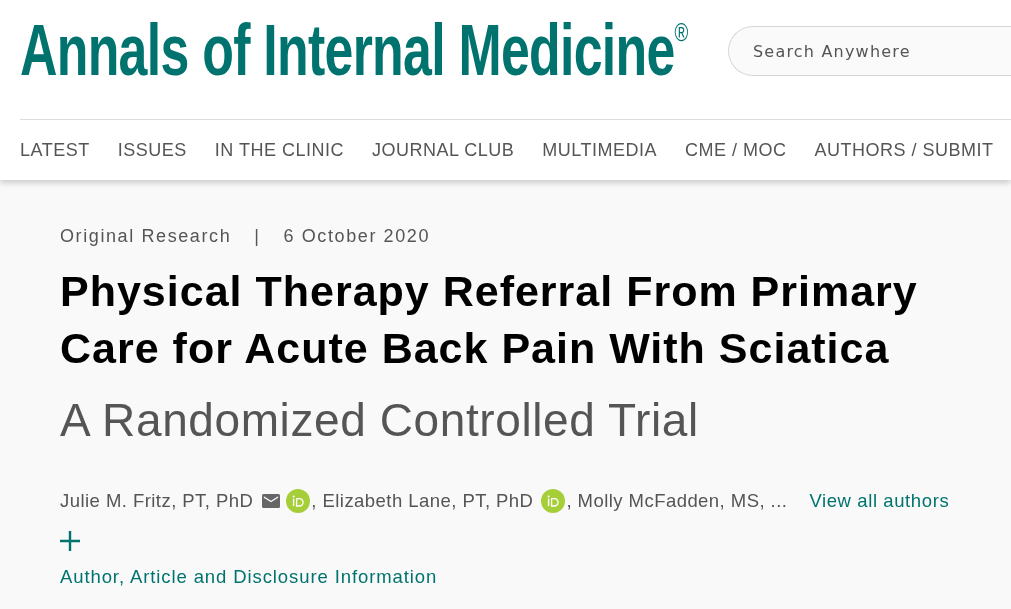 The image size is (1011, 609). I want to click on journal-logo: Annals of Internal Medicine$^{®}$, so click(354, 50).